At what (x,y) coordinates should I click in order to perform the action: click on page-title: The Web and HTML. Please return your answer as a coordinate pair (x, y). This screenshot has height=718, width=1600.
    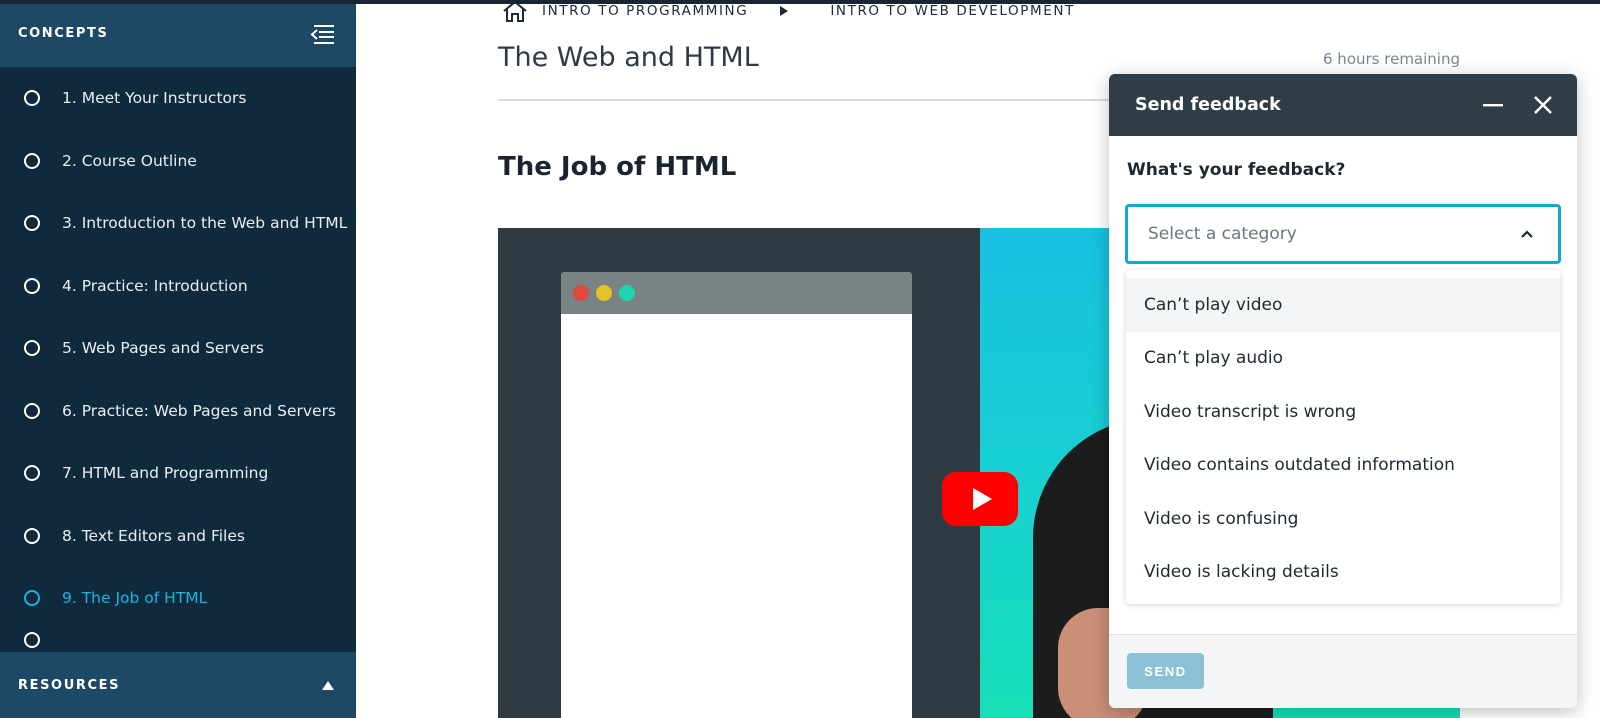
    Looking at the image, I should click on (628, 57).